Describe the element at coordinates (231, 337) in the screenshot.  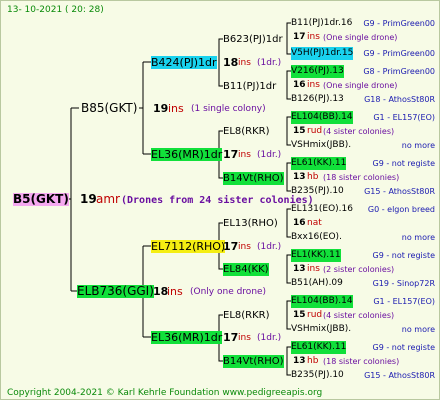
I see `gen2-year-3: 17` at that location.